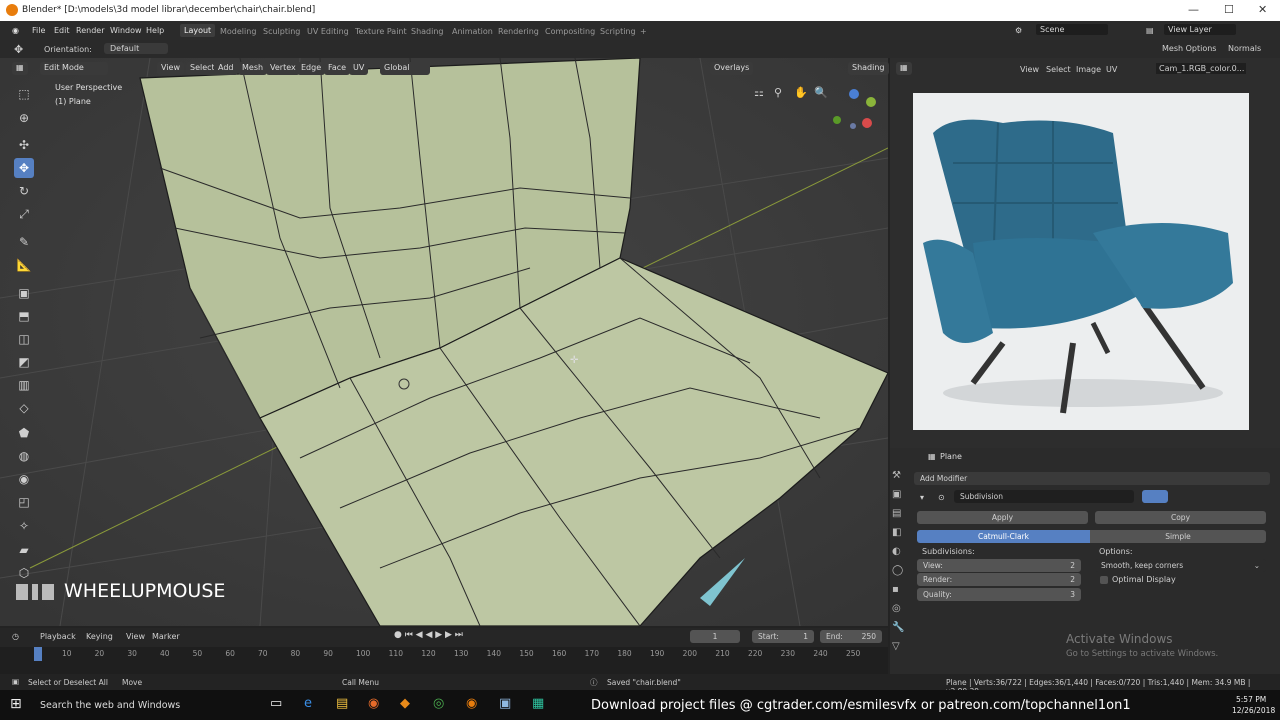  Describe the element at coordinates (24, 118) in the screenshot. I see `cursor-tool-icon: ⊕` at that location.